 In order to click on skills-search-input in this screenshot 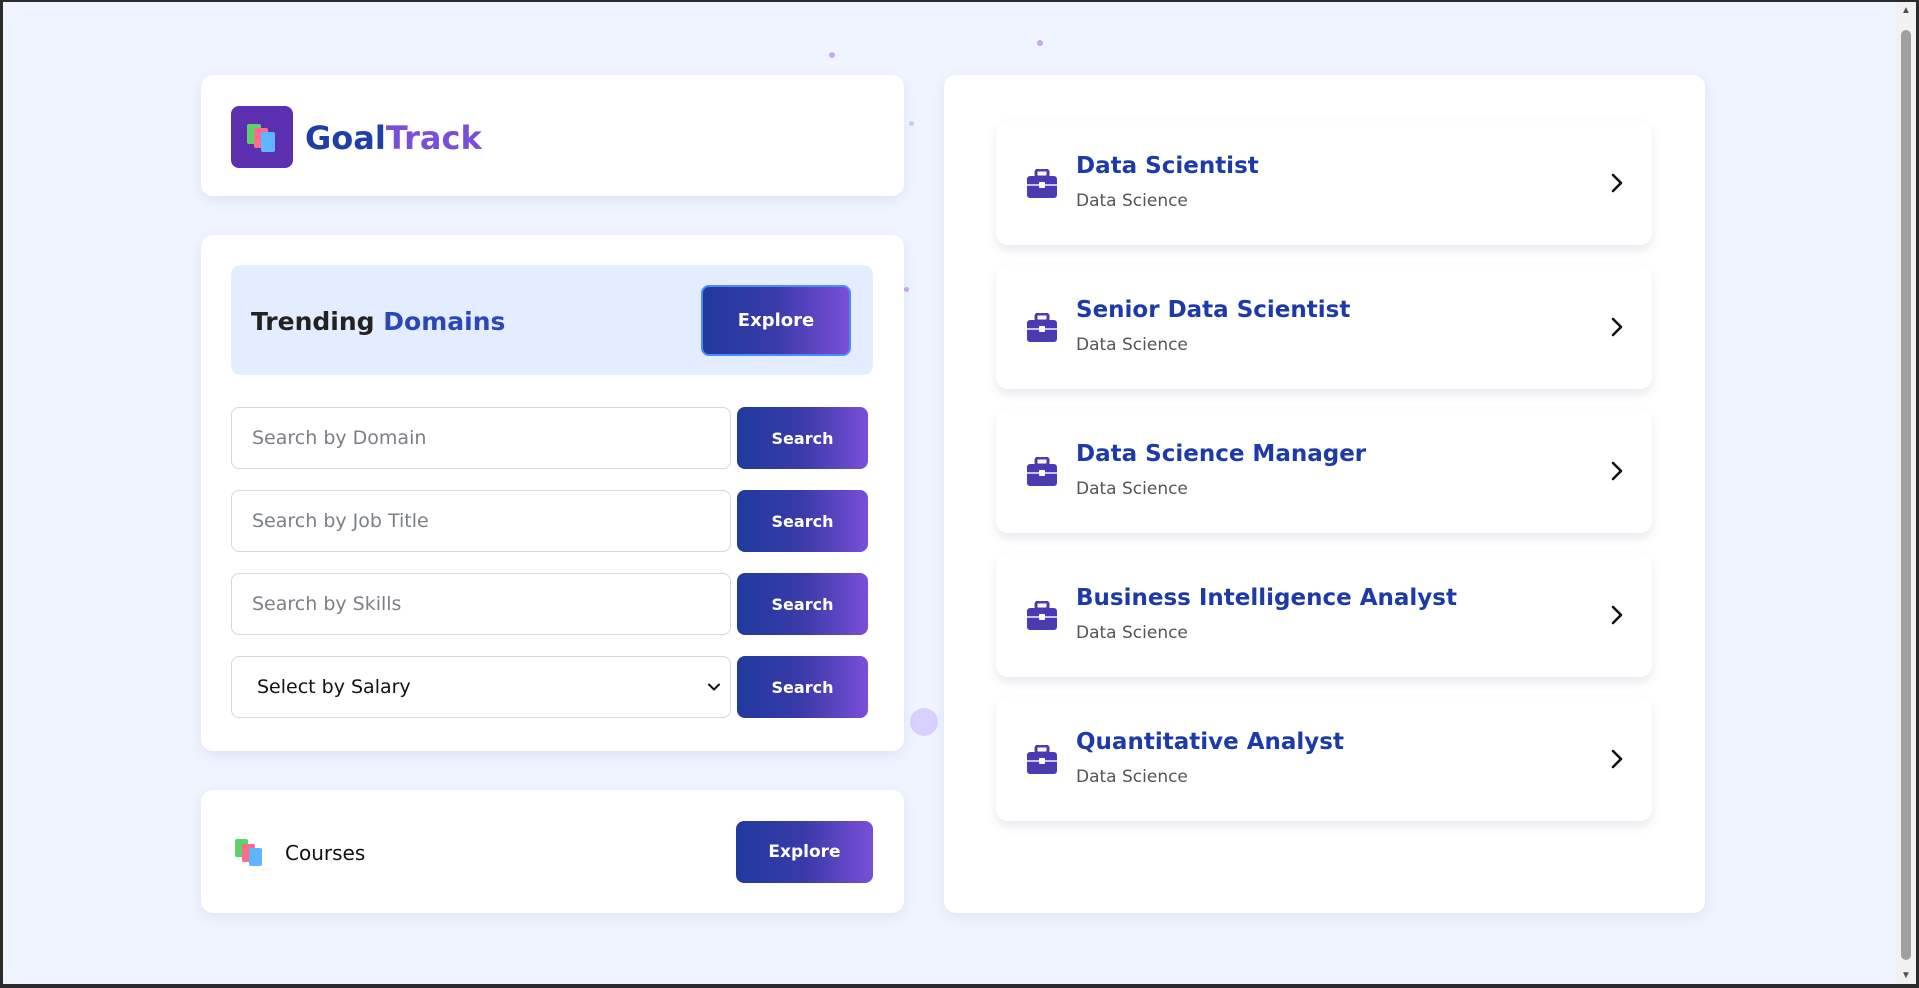, I will do `click(481, 604)`.